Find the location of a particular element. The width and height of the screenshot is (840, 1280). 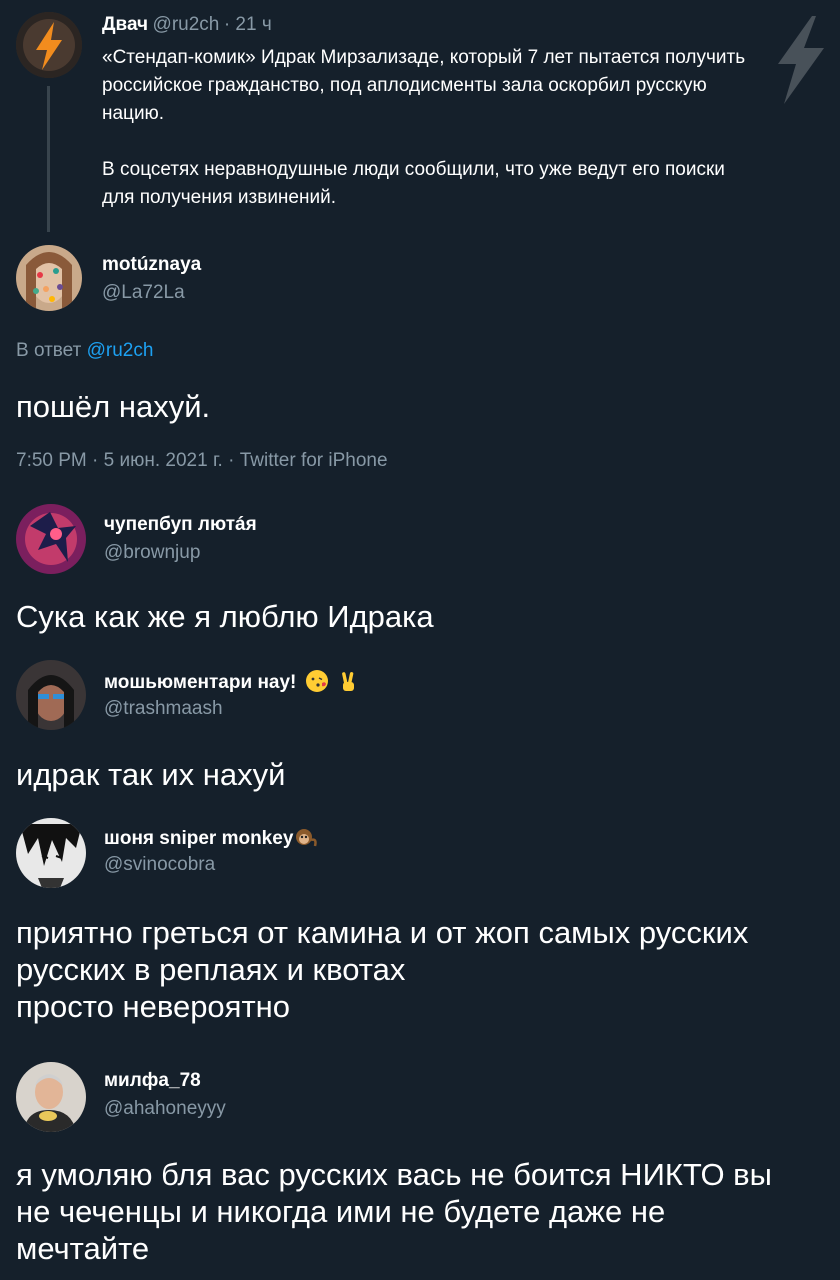

reply-to-line: В ответ @ru2ch is located at coordinates (84, 351).